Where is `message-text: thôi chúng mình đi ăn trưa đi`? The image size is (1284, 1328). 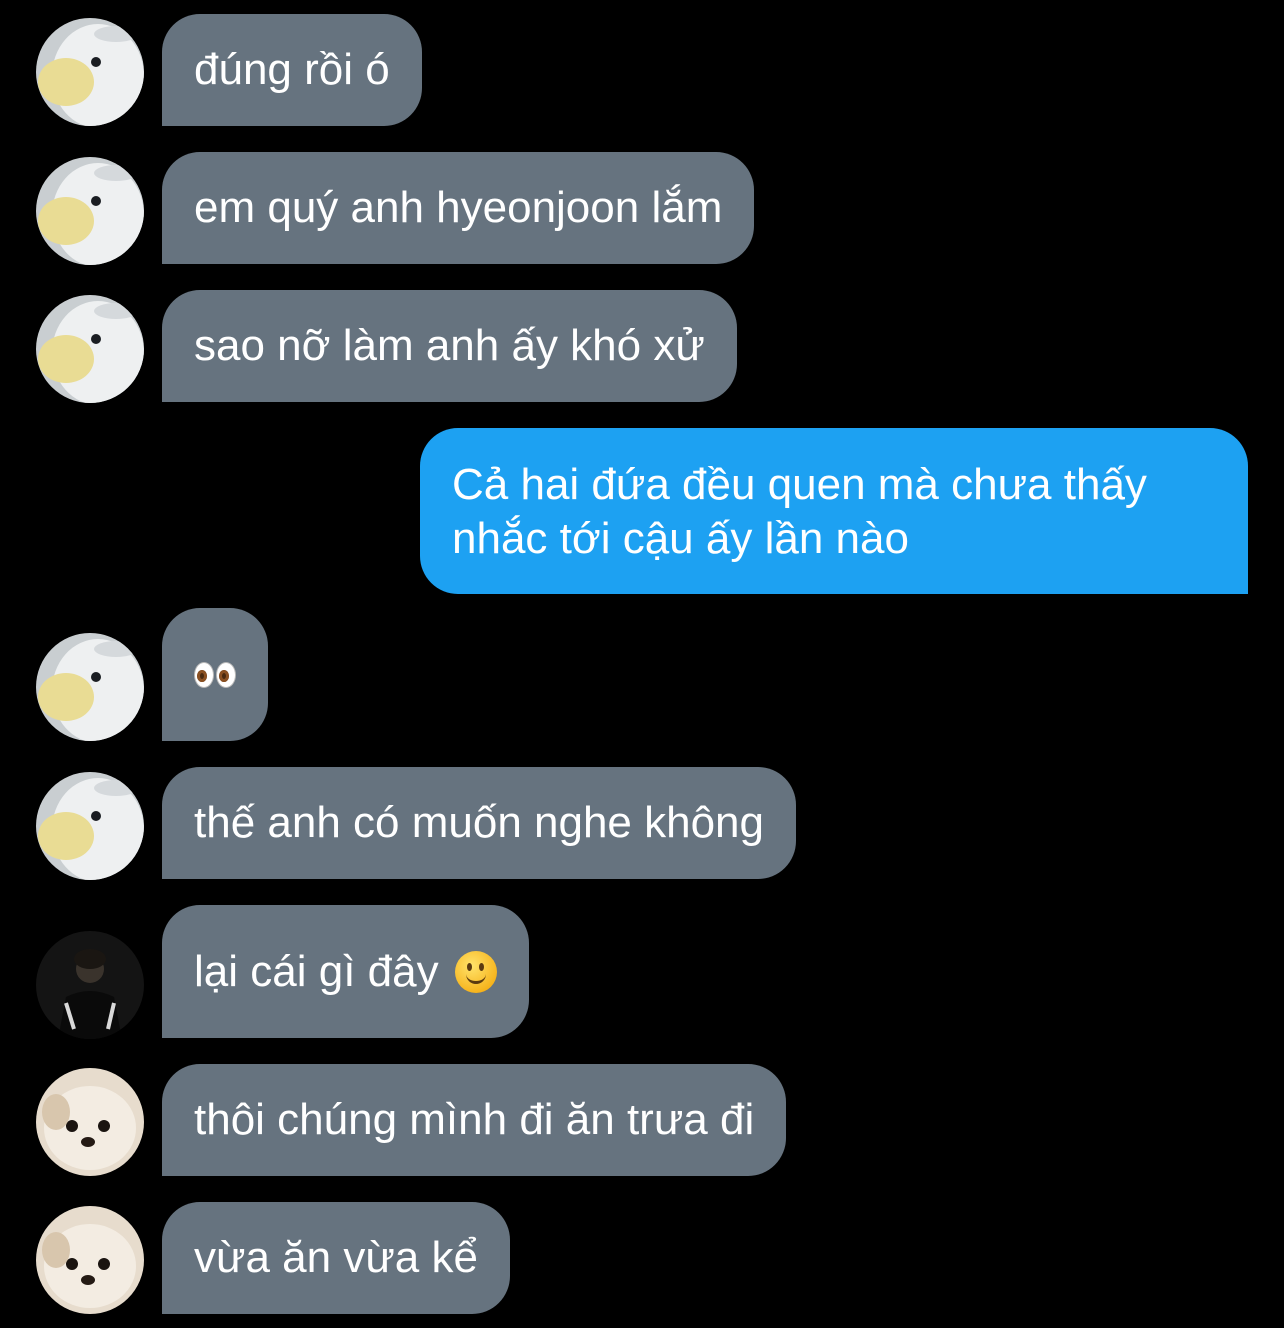
message-text: thôi chúng mình đi ăn trưa đi is located at coordinates (474, 1119).